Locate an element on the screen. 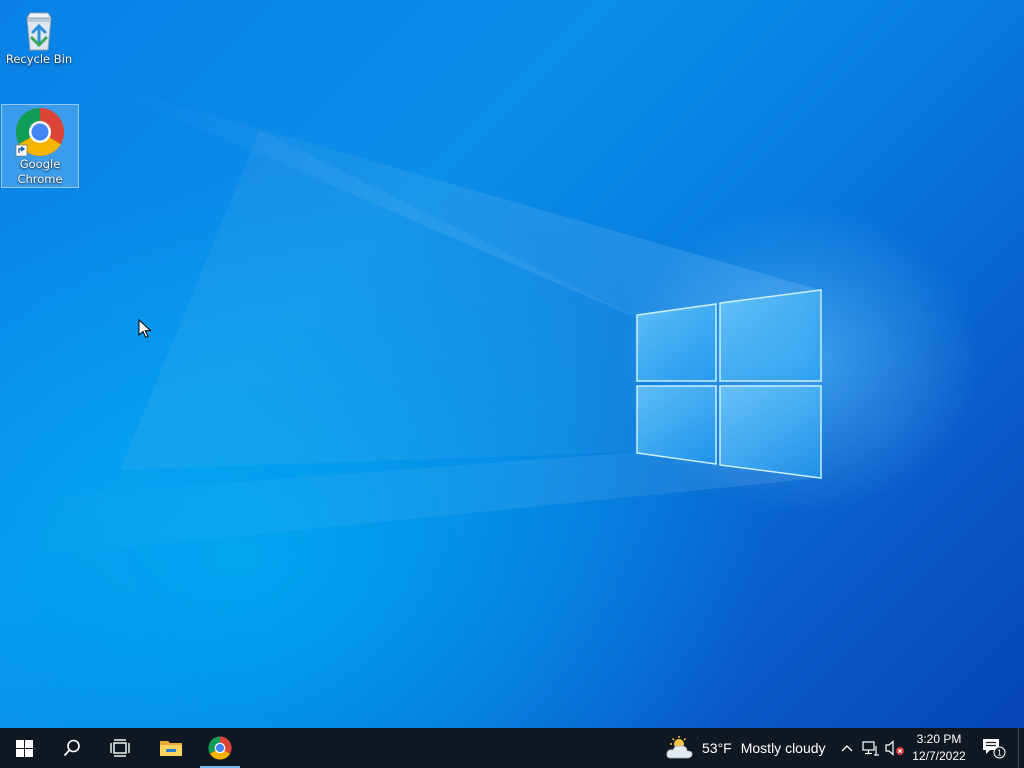 The height and width of the screenshot is (768, 1024). notification-count: 1 is located at coordinates (999, 753).